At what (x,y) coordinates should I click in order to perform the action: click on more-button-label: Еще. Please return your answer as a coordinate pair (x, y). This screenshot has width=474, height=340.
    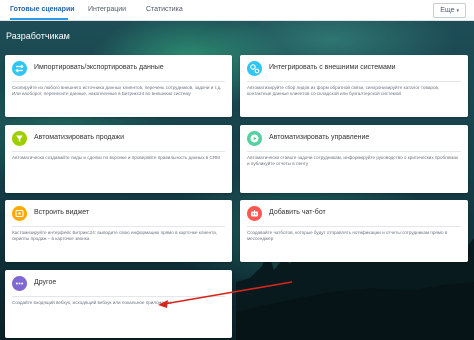
    Looking at the image, I should click on (447, 10).